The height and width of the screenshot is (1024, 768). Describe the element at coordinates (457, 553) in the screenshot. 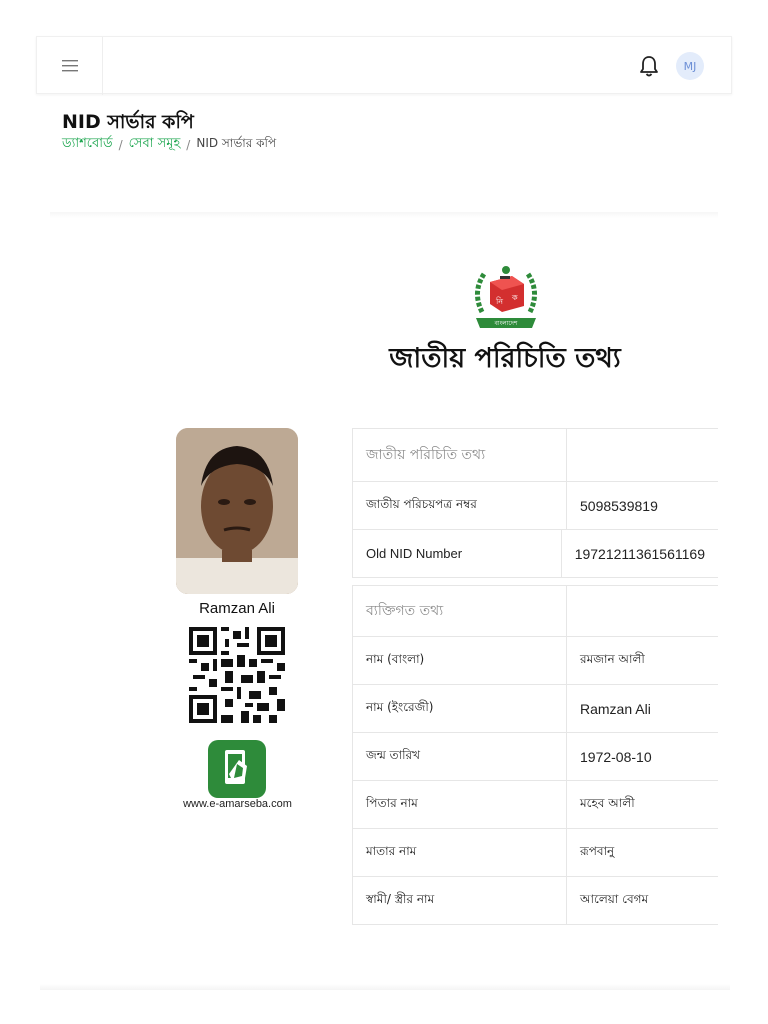

I see `field-label: Old NID Number` at that location.